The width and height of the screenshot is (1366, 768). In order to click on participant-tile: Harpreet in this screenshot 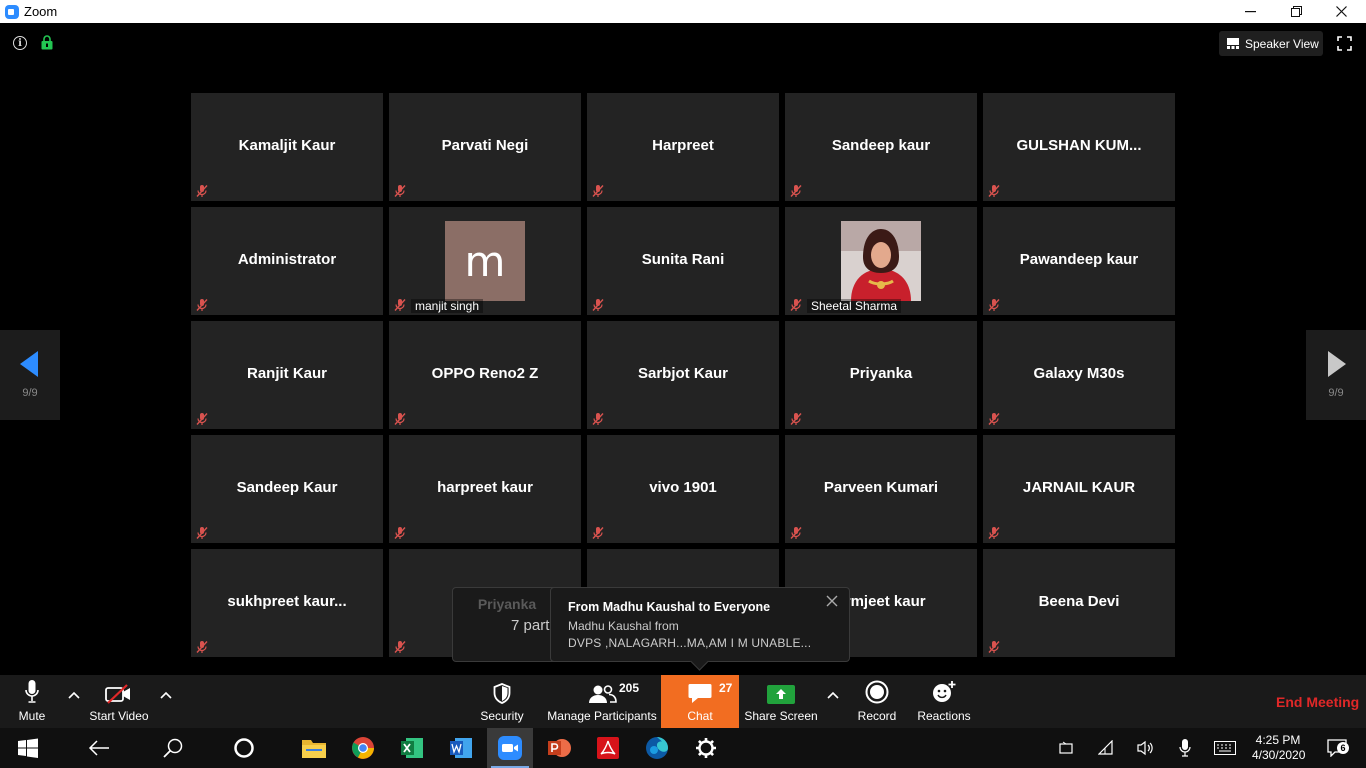, I will do `click(683, 147)`.